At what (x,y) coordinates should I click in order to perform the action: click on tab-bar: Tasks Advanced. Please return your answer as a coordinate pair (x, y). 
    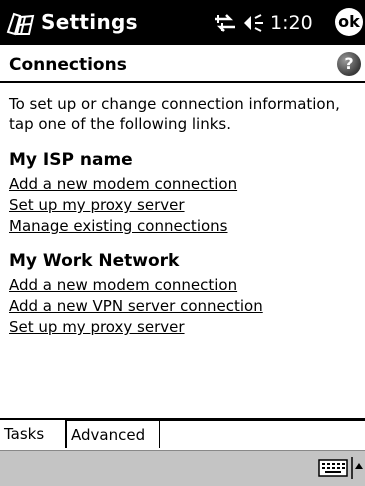
    Looking at the image, I should click on (182, 434).